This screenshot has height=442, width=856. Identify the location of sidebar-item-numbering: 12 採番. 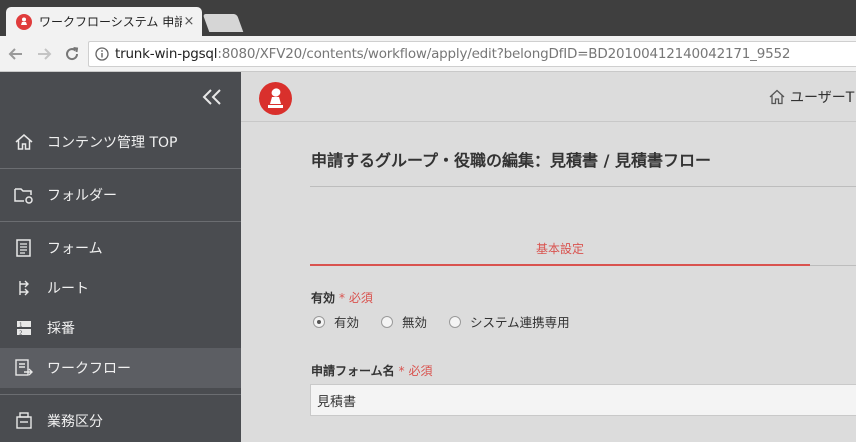
(120, 328).